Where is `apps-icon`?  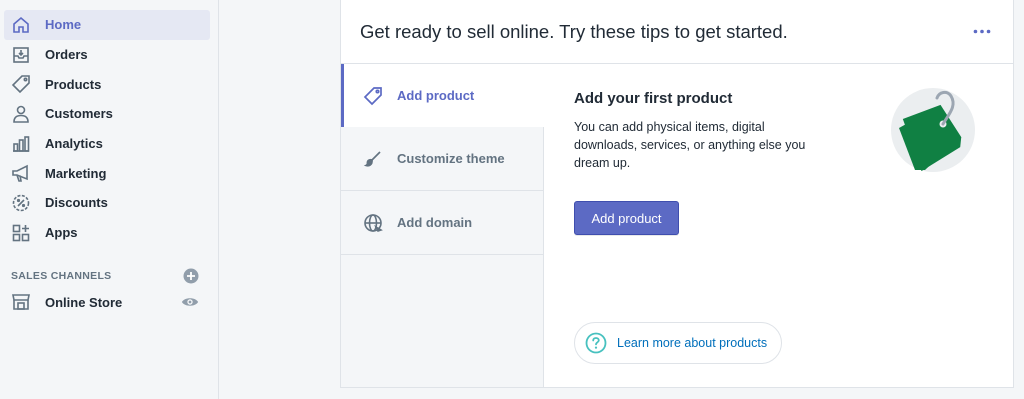
apps-icon is located at coordinates (21, 233).